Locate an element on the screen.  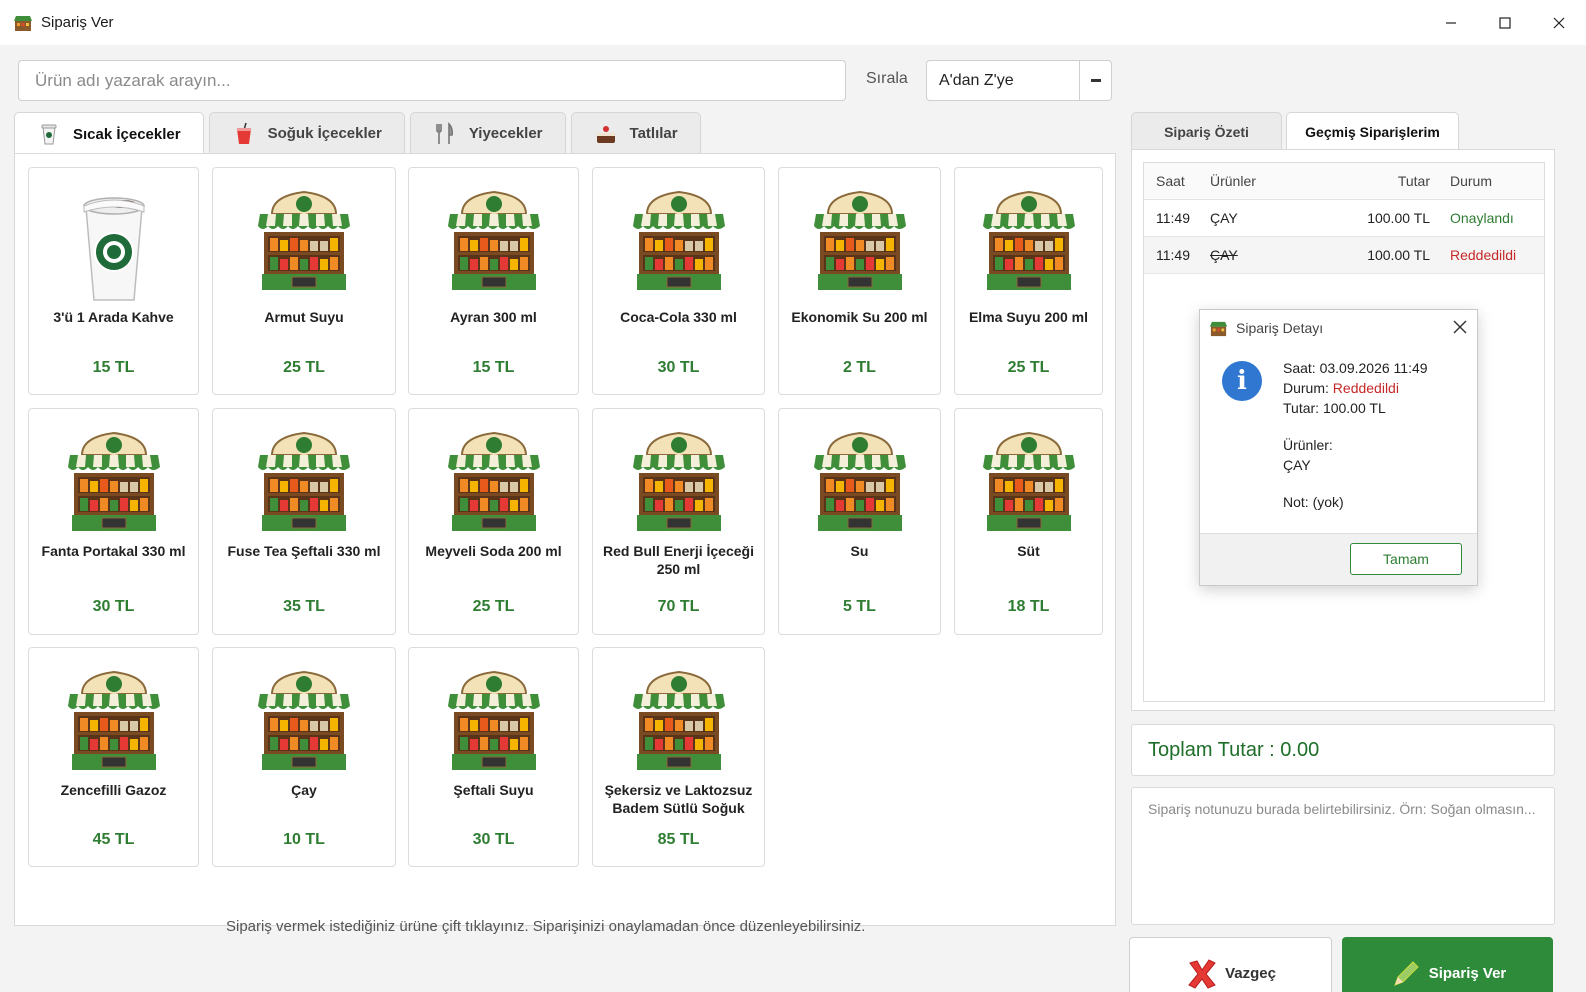
column-header-time: Saat is located at coordinates (1177, 181).